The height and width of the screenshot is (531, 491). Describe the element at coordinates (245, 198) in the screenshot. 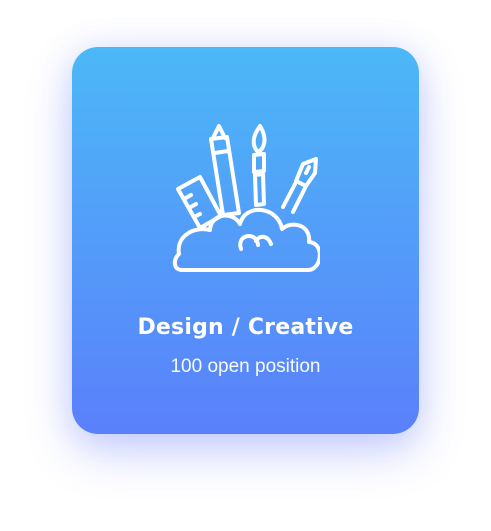

I see `design-tools-cloud-icon` at that location.